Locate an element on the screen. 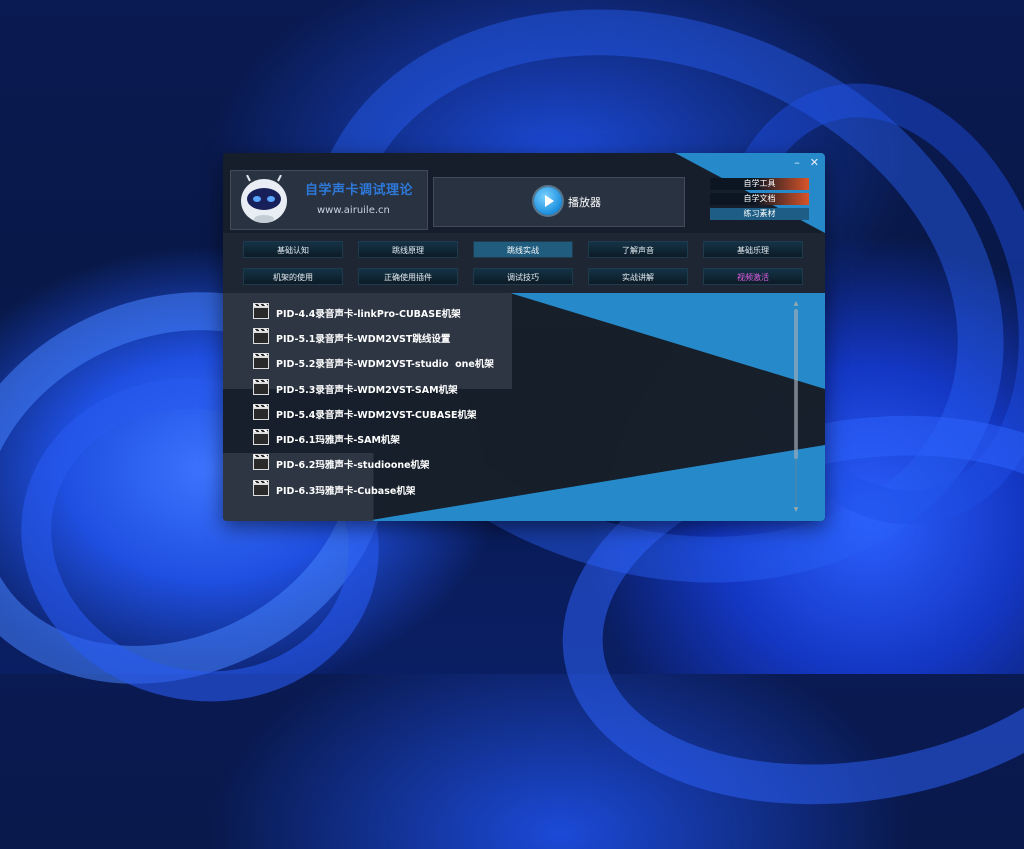 Image resolution: width=1024 pixels, height=849 pixels. close-button: ✕ is located at coordinates (814, 162).